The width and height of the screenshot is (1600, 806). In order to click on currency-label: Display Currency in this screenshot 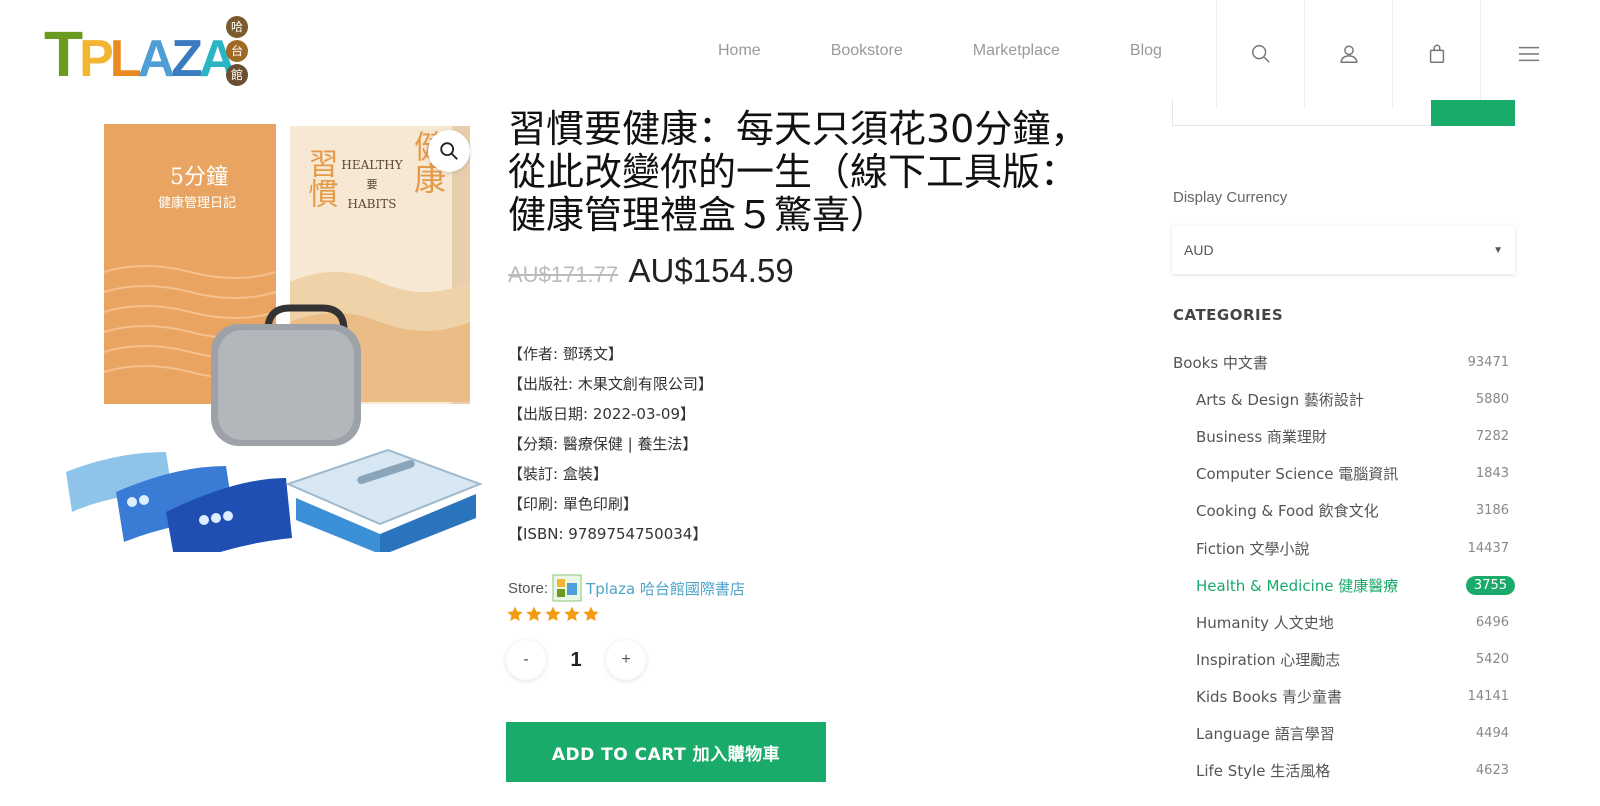, I will do `click(1230, 197)`.